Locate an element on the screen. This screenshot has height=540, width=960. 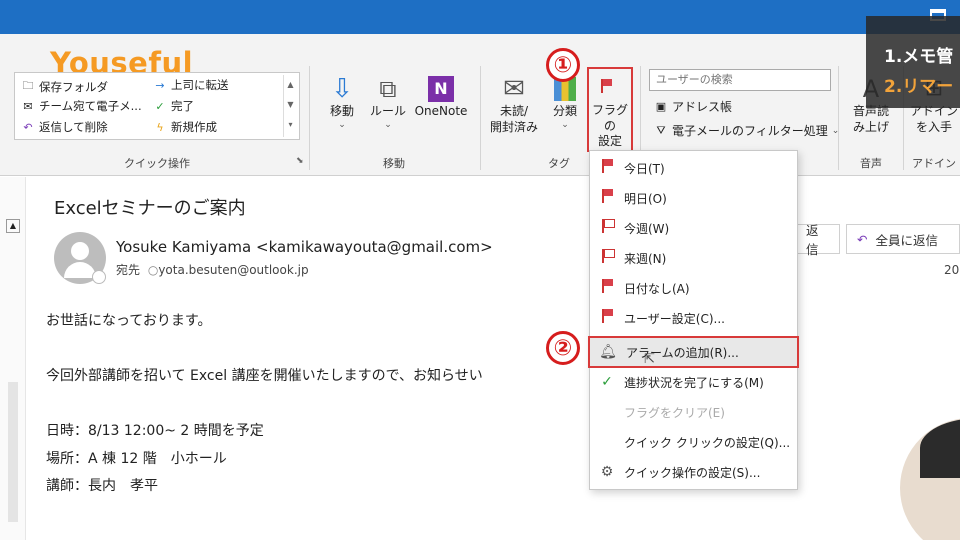
addins-label: を入手 is located at coordinates (933, 126).